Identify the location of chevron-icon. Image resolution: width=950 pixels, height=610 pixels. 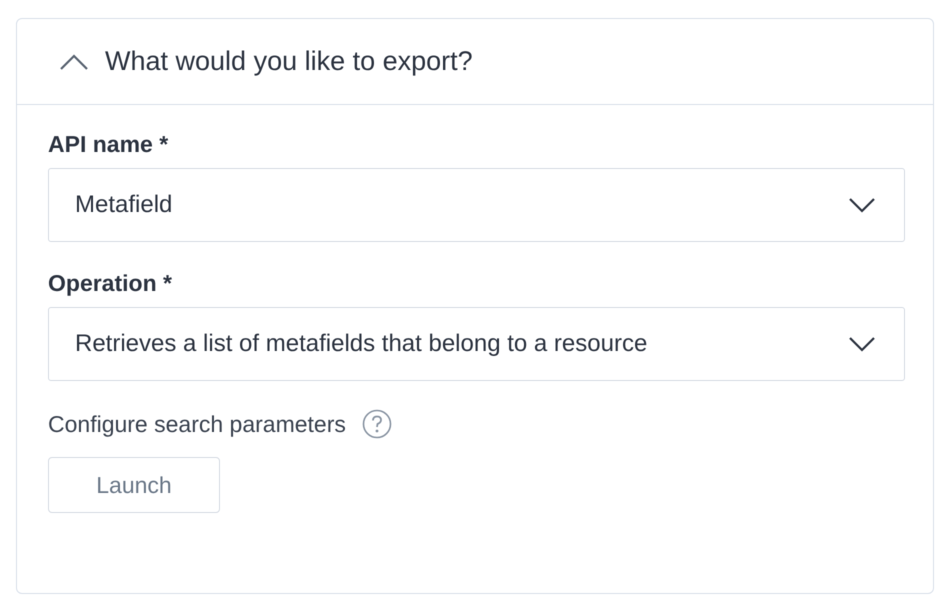
(74, 61).